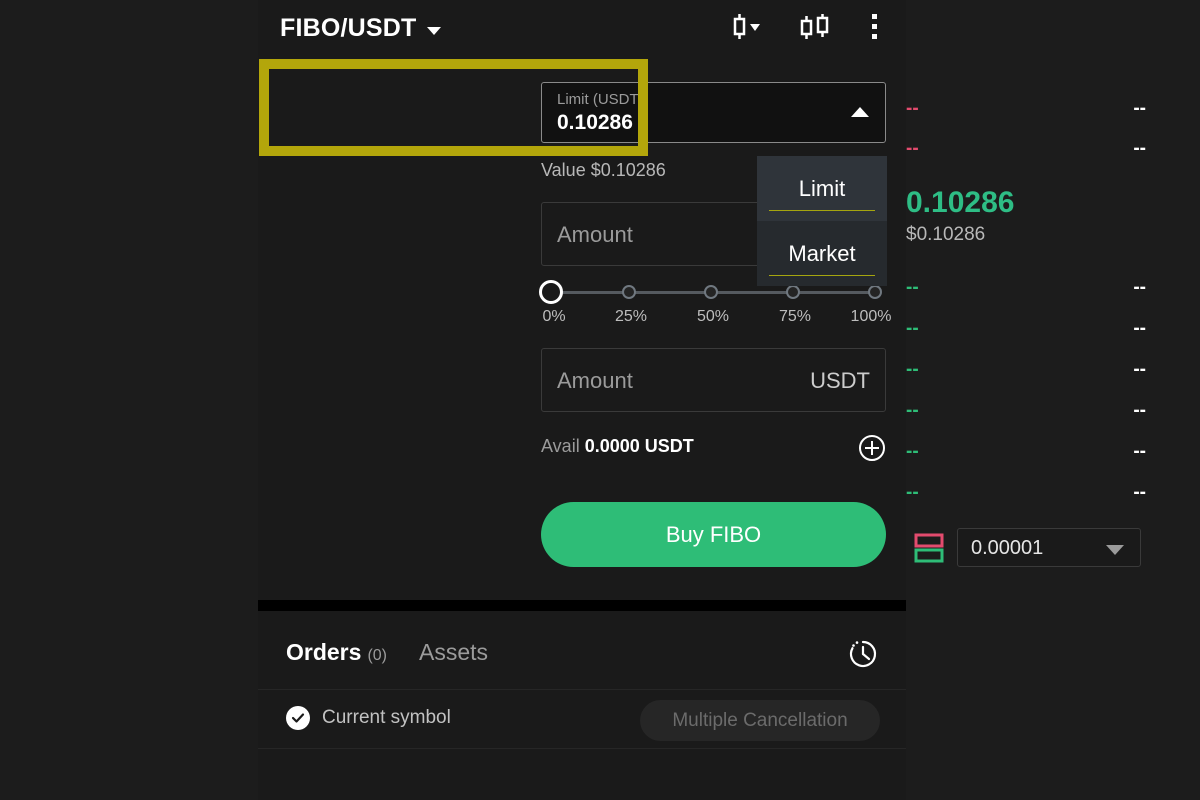 The image size is (1200, 800). I want to click on order-type-dropdown: Limit Market, so click(822, 221).